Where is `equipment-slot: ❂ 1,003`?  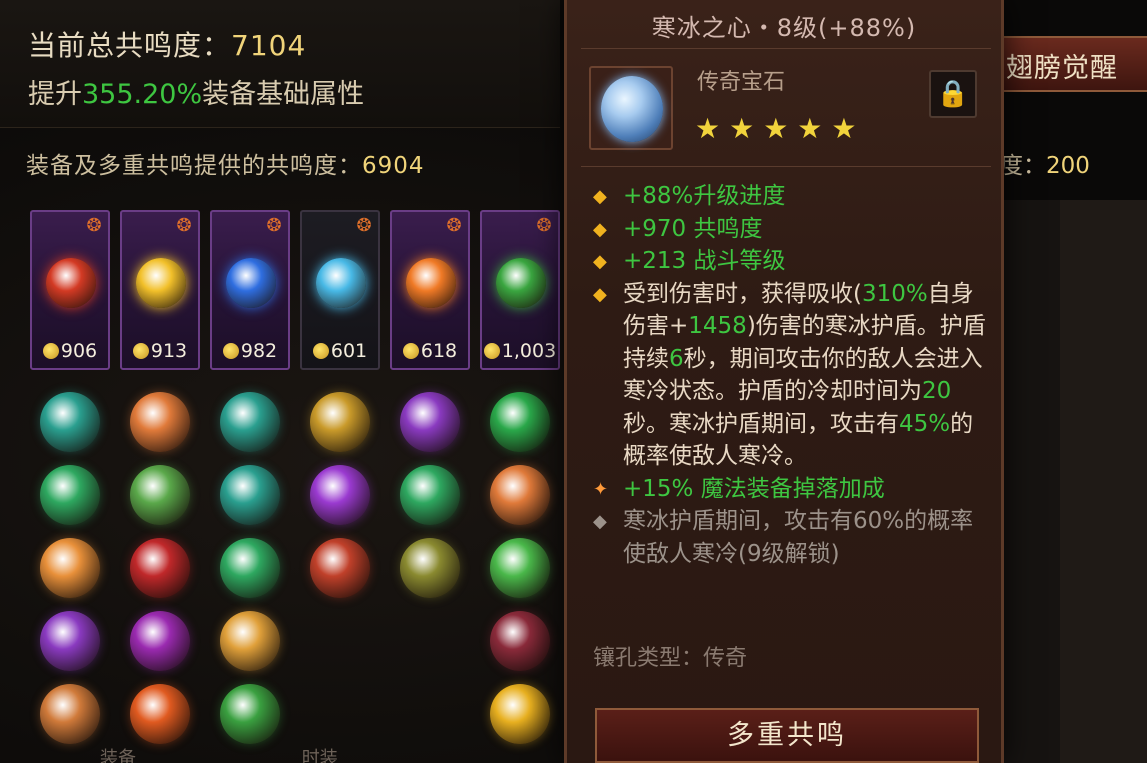 equipment-slot: ❂ 1,003 is located at coordinates (520, 290).